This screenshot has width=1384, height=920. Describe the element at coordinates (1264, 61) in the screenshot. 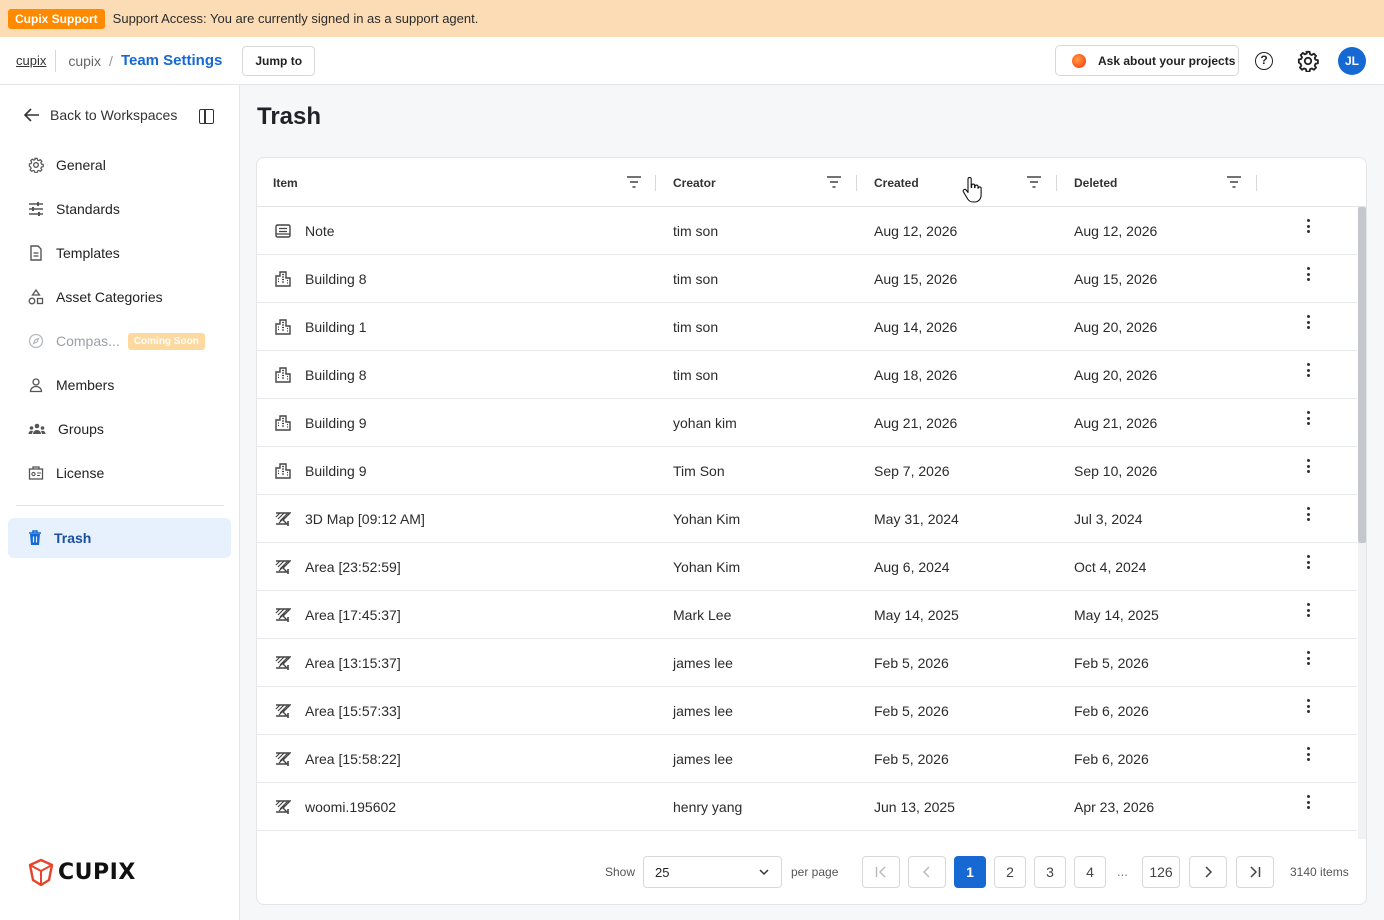

I see `help-icon: ?` at that location.